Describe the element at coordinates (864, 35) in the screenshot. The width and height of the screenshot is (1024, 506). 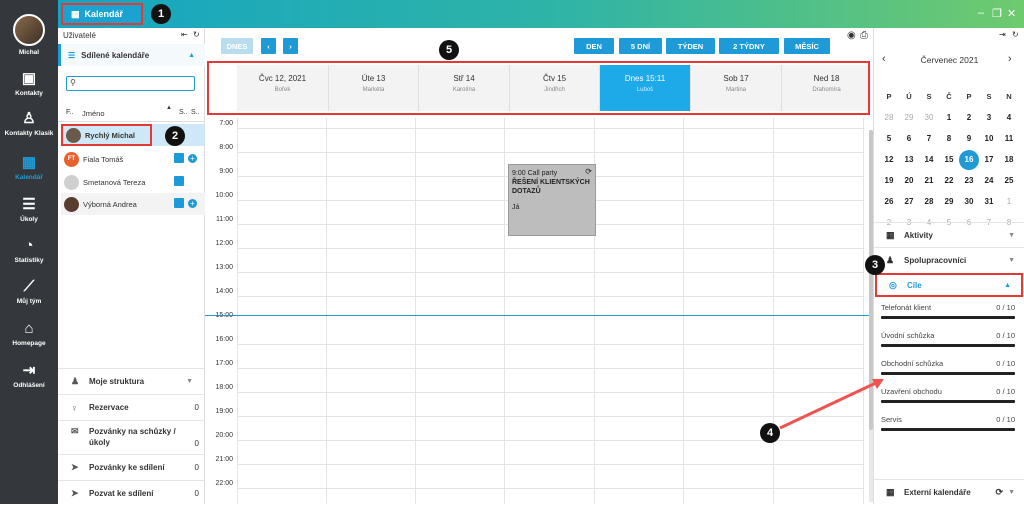
I see `print-icon: ⎙` at that location.